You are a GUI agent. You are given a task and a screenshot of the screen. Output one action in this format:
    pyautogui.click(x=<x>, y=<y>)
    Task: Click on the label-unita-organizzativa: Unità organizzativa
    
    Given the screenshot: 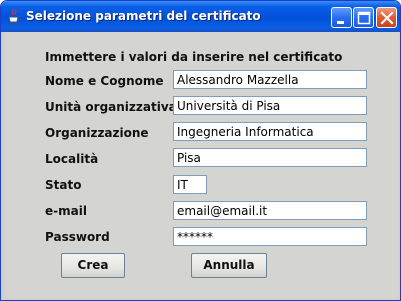 What is the action you would take?
    pyautogui.click(x=111, y=107)
    